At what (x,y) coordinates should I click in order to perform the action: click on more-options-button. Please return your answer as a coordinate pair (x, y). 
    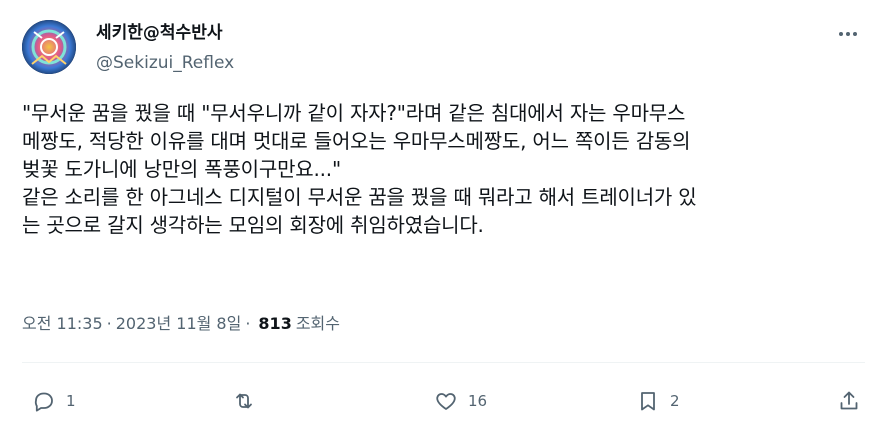
    Looking at the image, I should click on (848, 34).